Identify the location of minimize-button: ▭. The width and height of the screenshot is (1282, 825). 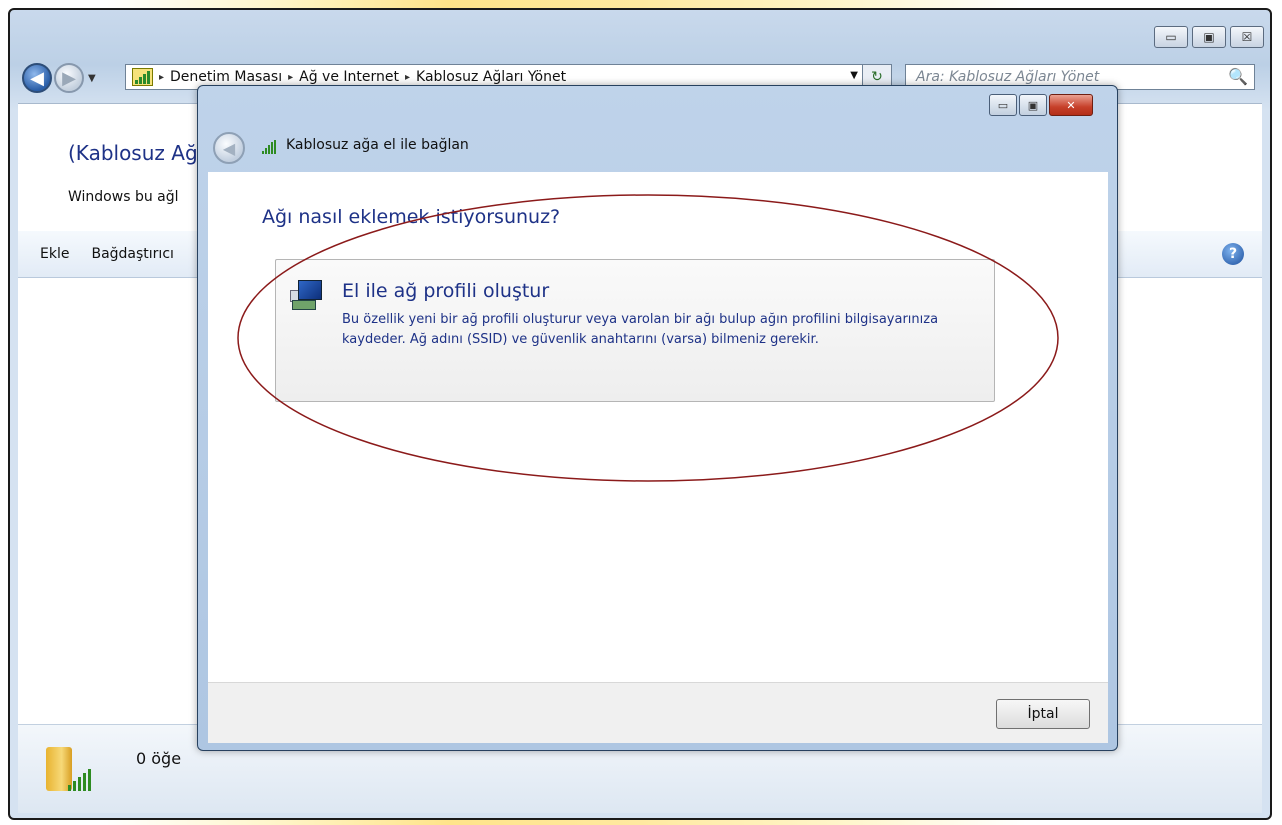
(1171, 37).